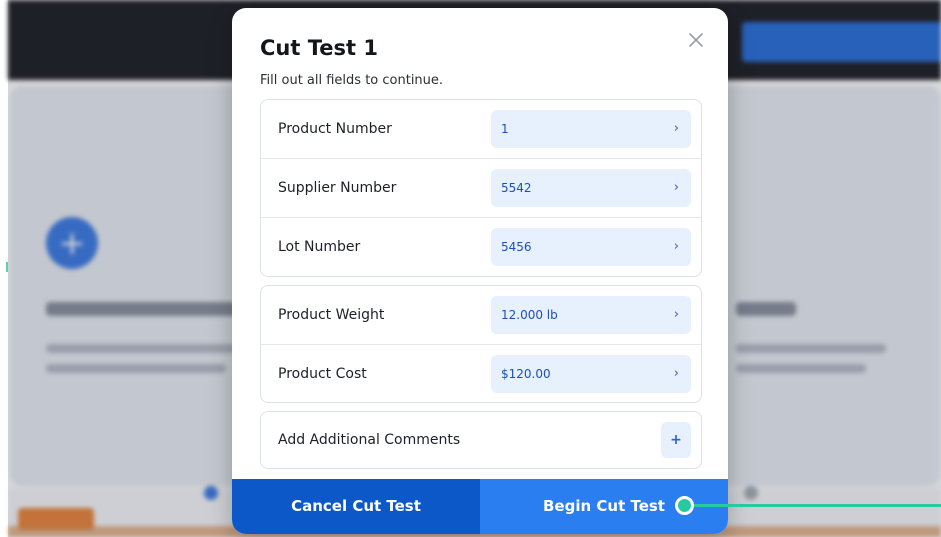 The image size is (941, 537). Describe the element at coordinates (322, 374) in the screenshot. I see `product-cost-label: Product Cost` at that location.